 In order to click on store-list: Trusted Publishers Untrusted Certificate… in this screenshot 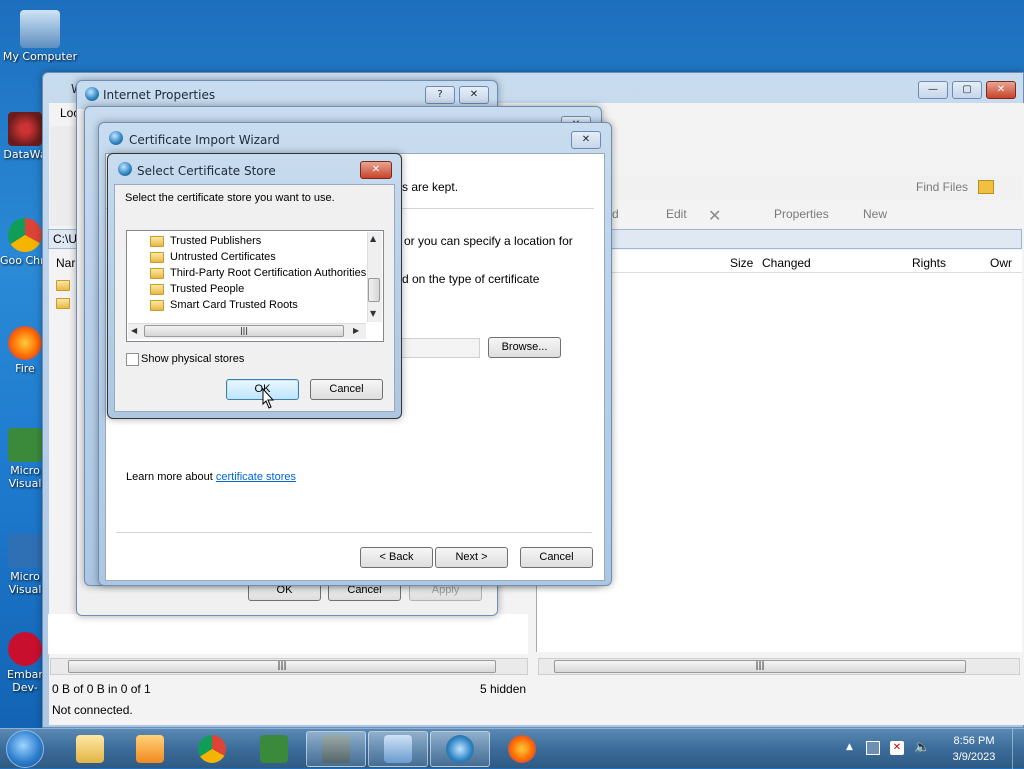, I will do `click(259, 276)`.